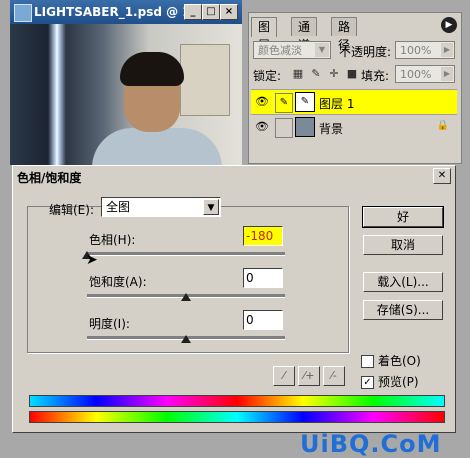  What do you see at coordinates (23, 13) in the screenshot?
I see `photoshop-doc-icon` at bounding box center [23, 13].